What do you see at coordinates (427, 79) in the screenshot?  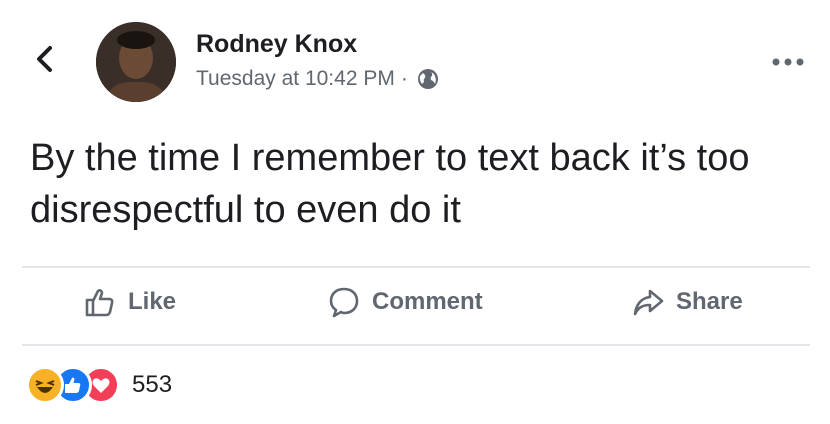 I see `globe-icon` at bounding box center [427, 79].